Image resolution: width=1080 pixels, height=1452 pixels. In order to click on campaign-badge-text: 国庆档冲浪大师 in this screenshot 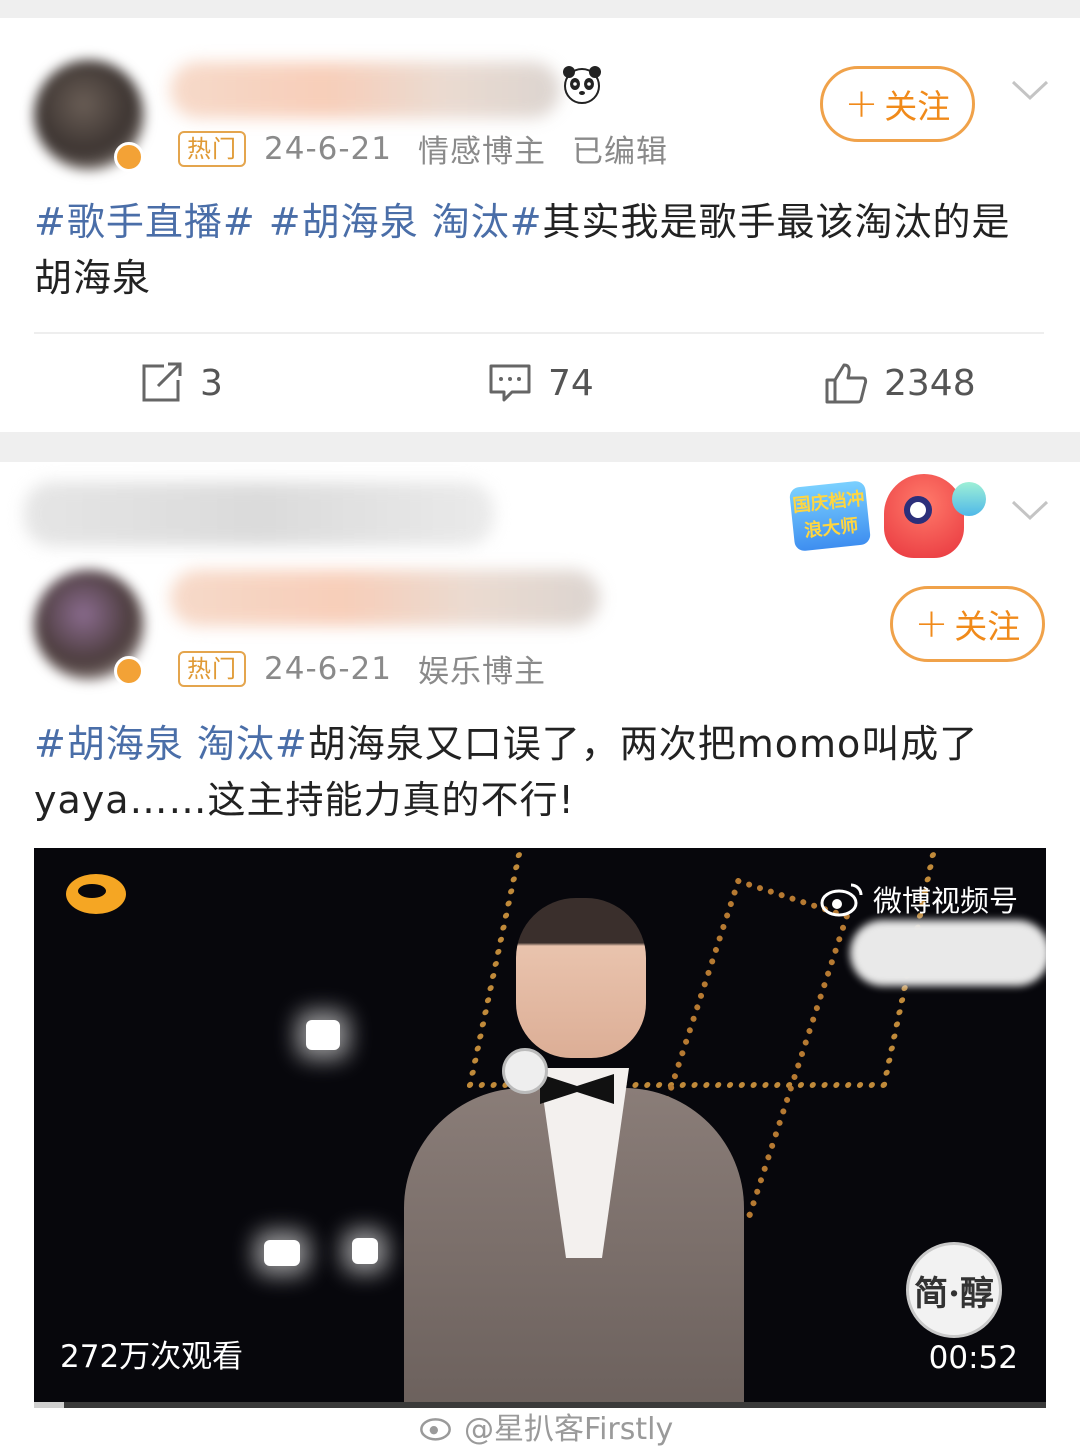, I will do `click(830, 516)`.